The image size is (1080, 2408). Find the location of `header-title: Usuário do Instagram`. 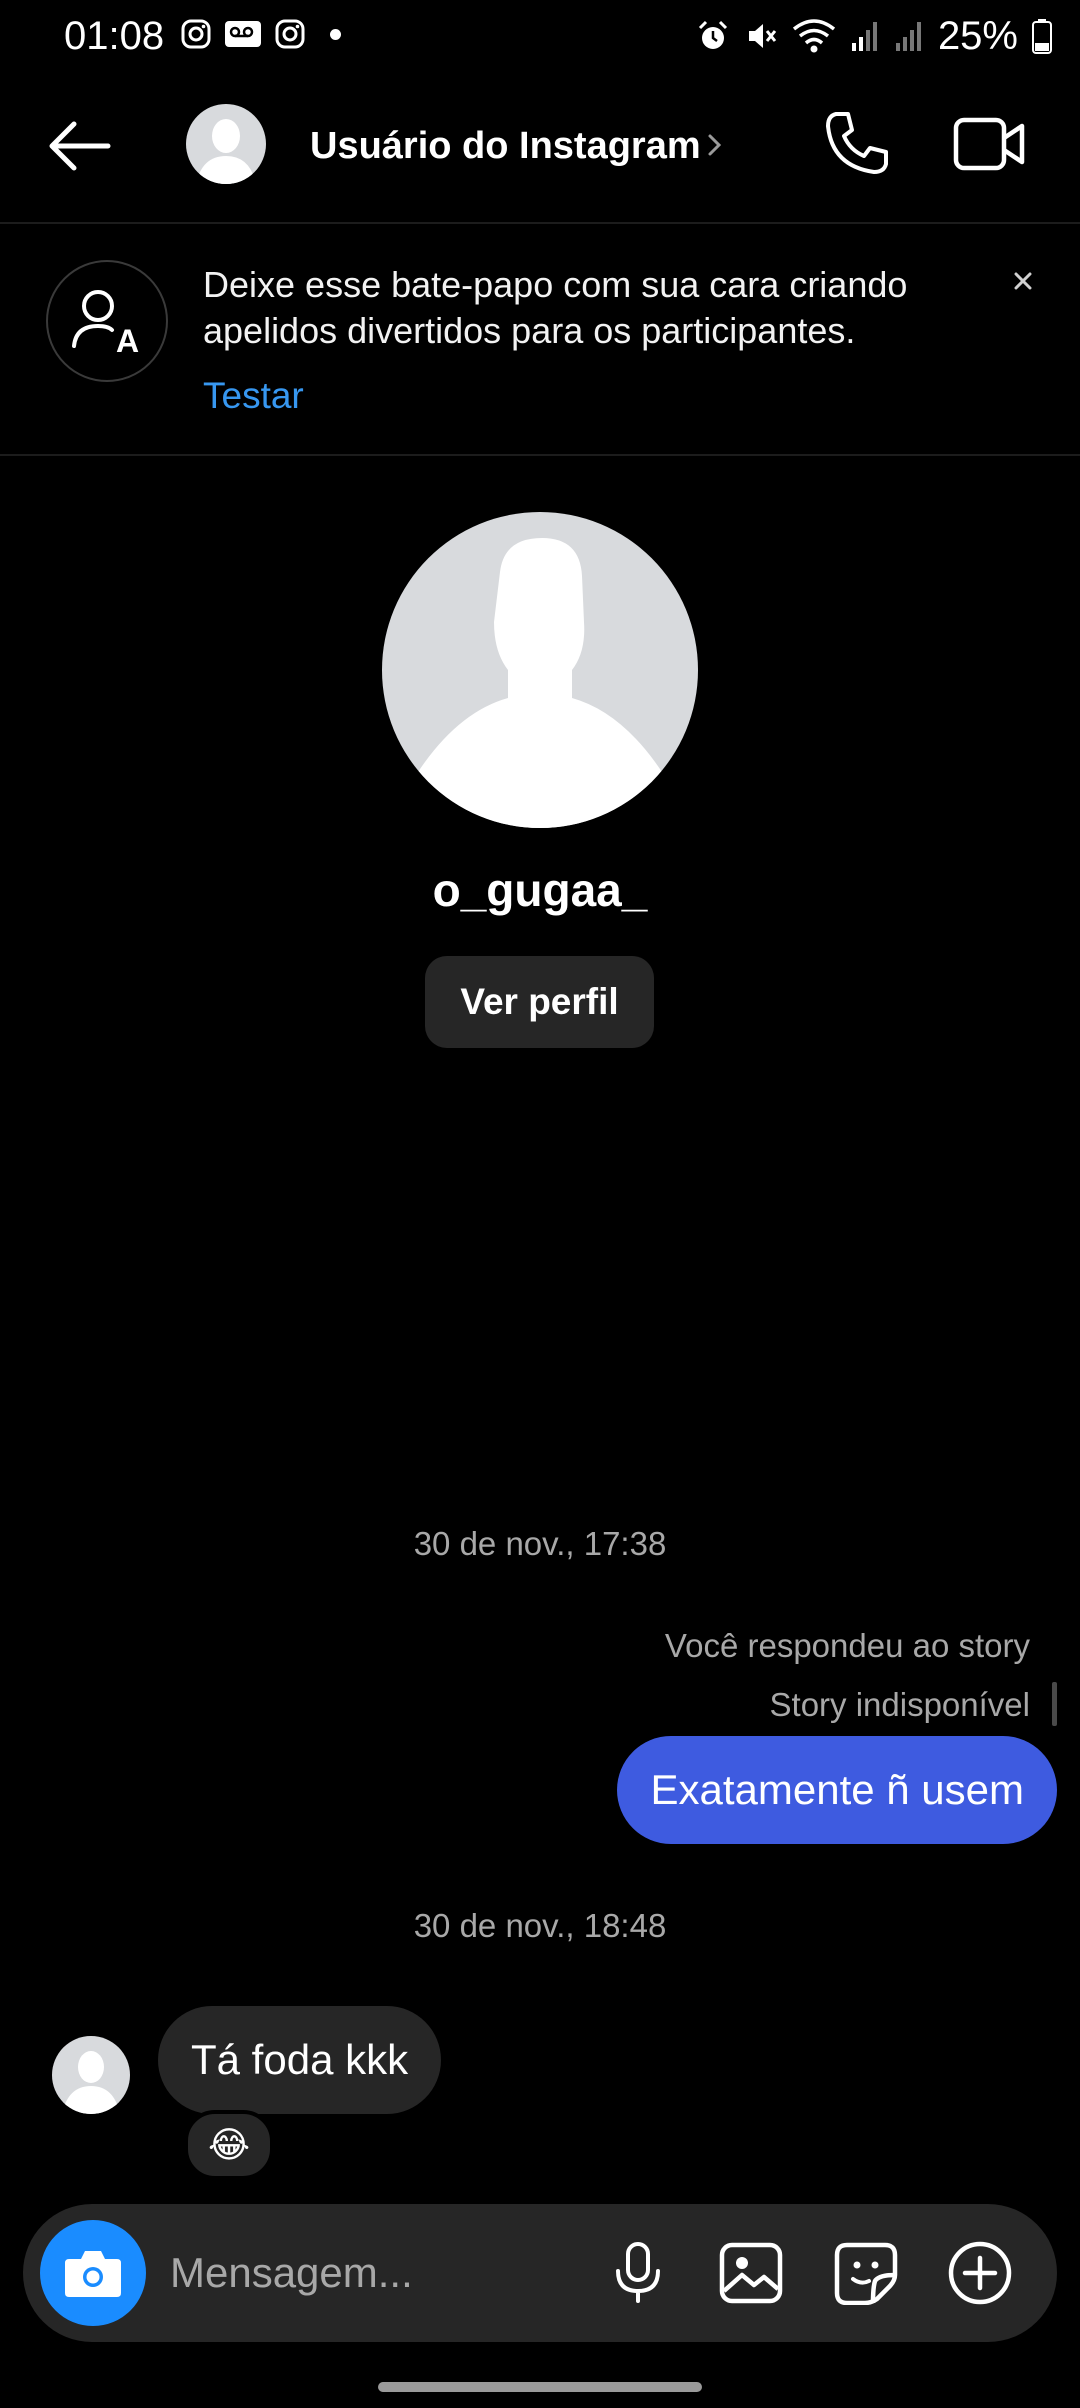

header-title: Usuário do Instagram is located at coordinates (505, 146).